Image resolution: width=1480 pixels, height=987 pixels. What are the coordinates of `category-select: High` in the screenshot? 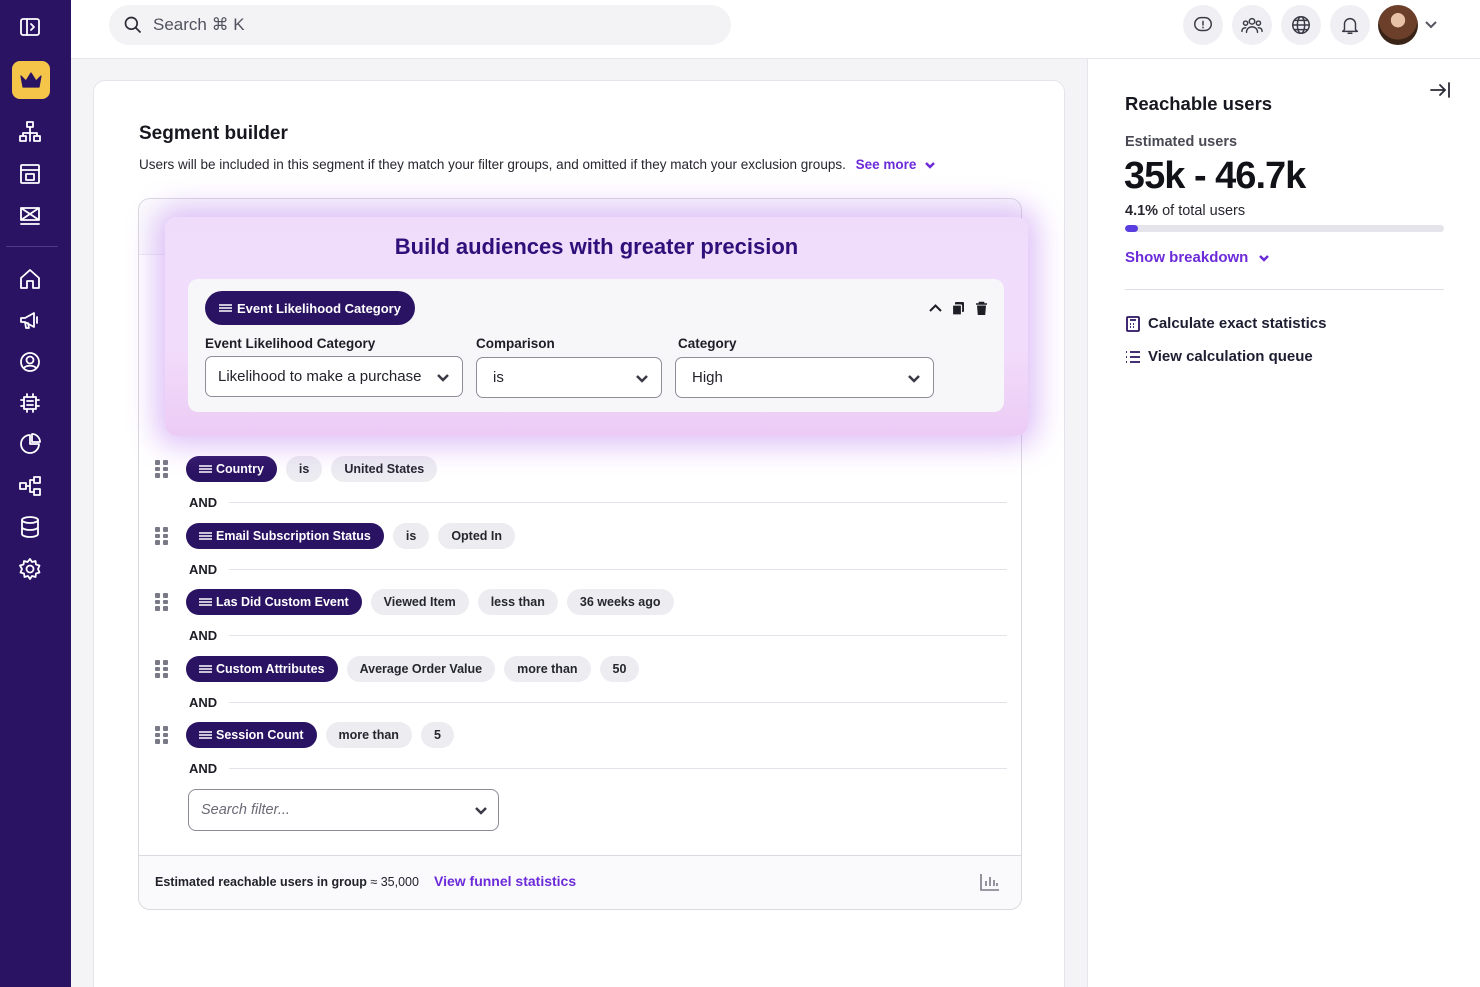 It's located at (804, 377).